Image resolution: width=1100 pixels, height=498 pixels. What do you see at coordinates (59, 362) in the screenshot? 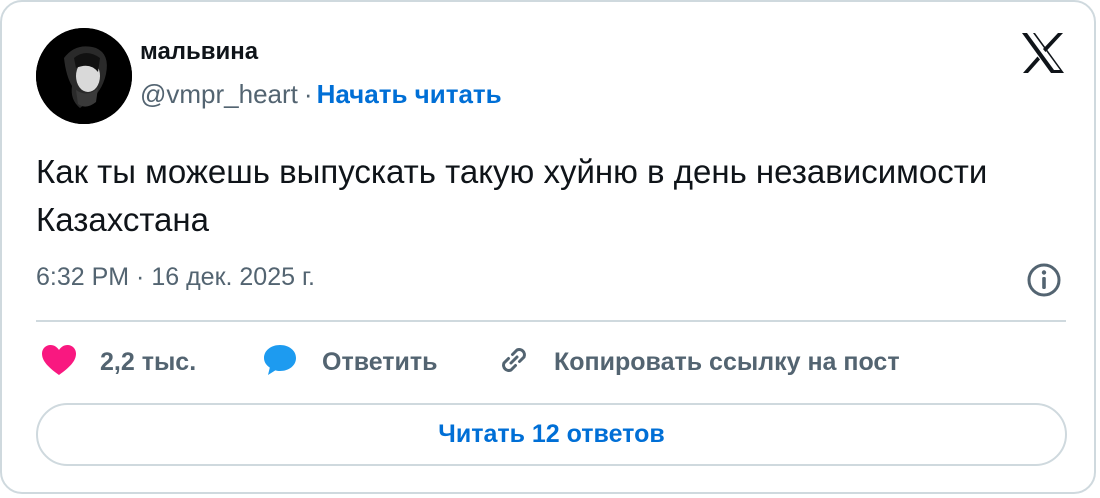
I see `heart-icon` at bounding box center [59, 362].